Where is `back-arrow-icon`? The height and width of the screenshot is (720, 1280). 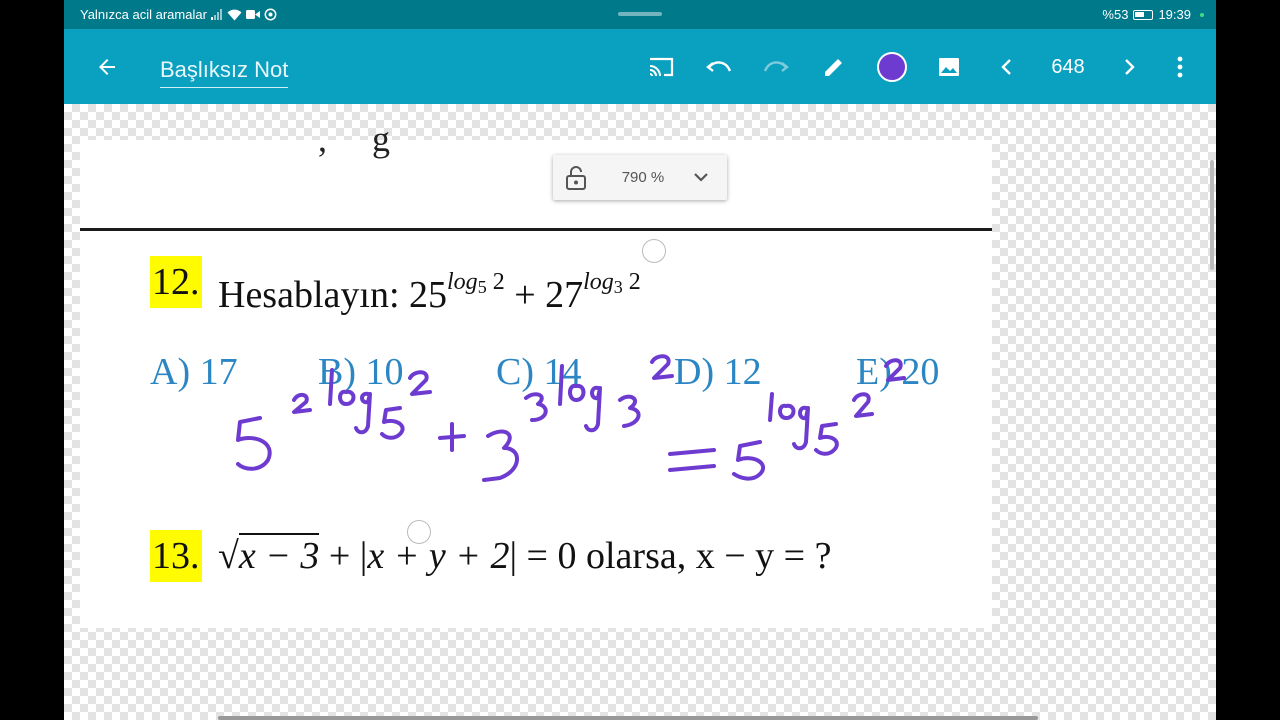 back-arrow-icon is located at coordinates (107, 67).